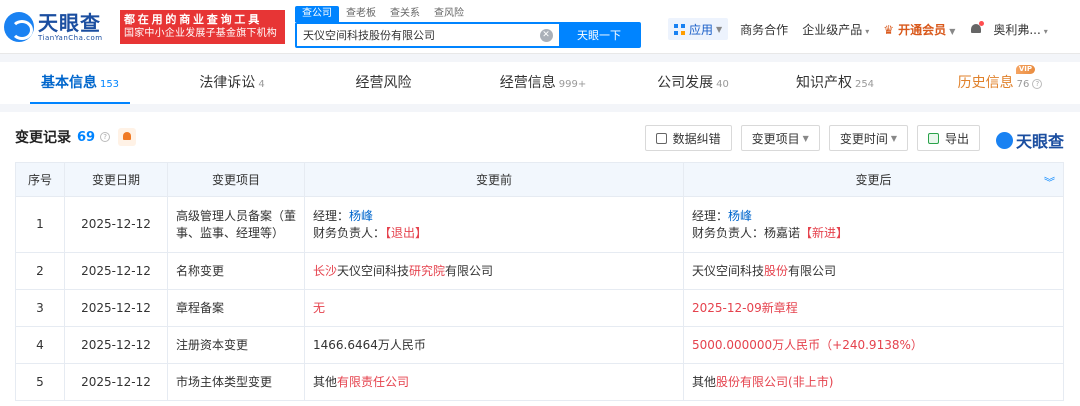 The height and width of the screenshot is (406, 1080). I want to click on app-grid-icon, so click(679, 29).